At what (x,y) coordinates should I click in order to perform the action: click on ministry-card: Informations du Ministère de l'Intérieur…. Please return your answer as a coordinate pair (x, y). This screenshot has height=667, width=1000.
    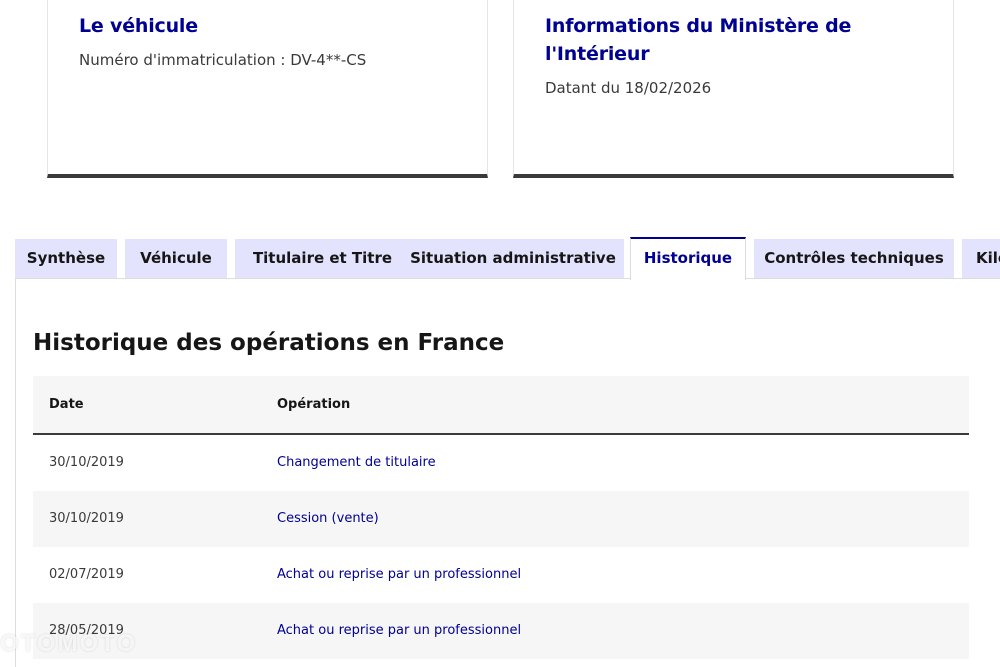
    Looking at the image, I should click on (733, 89).